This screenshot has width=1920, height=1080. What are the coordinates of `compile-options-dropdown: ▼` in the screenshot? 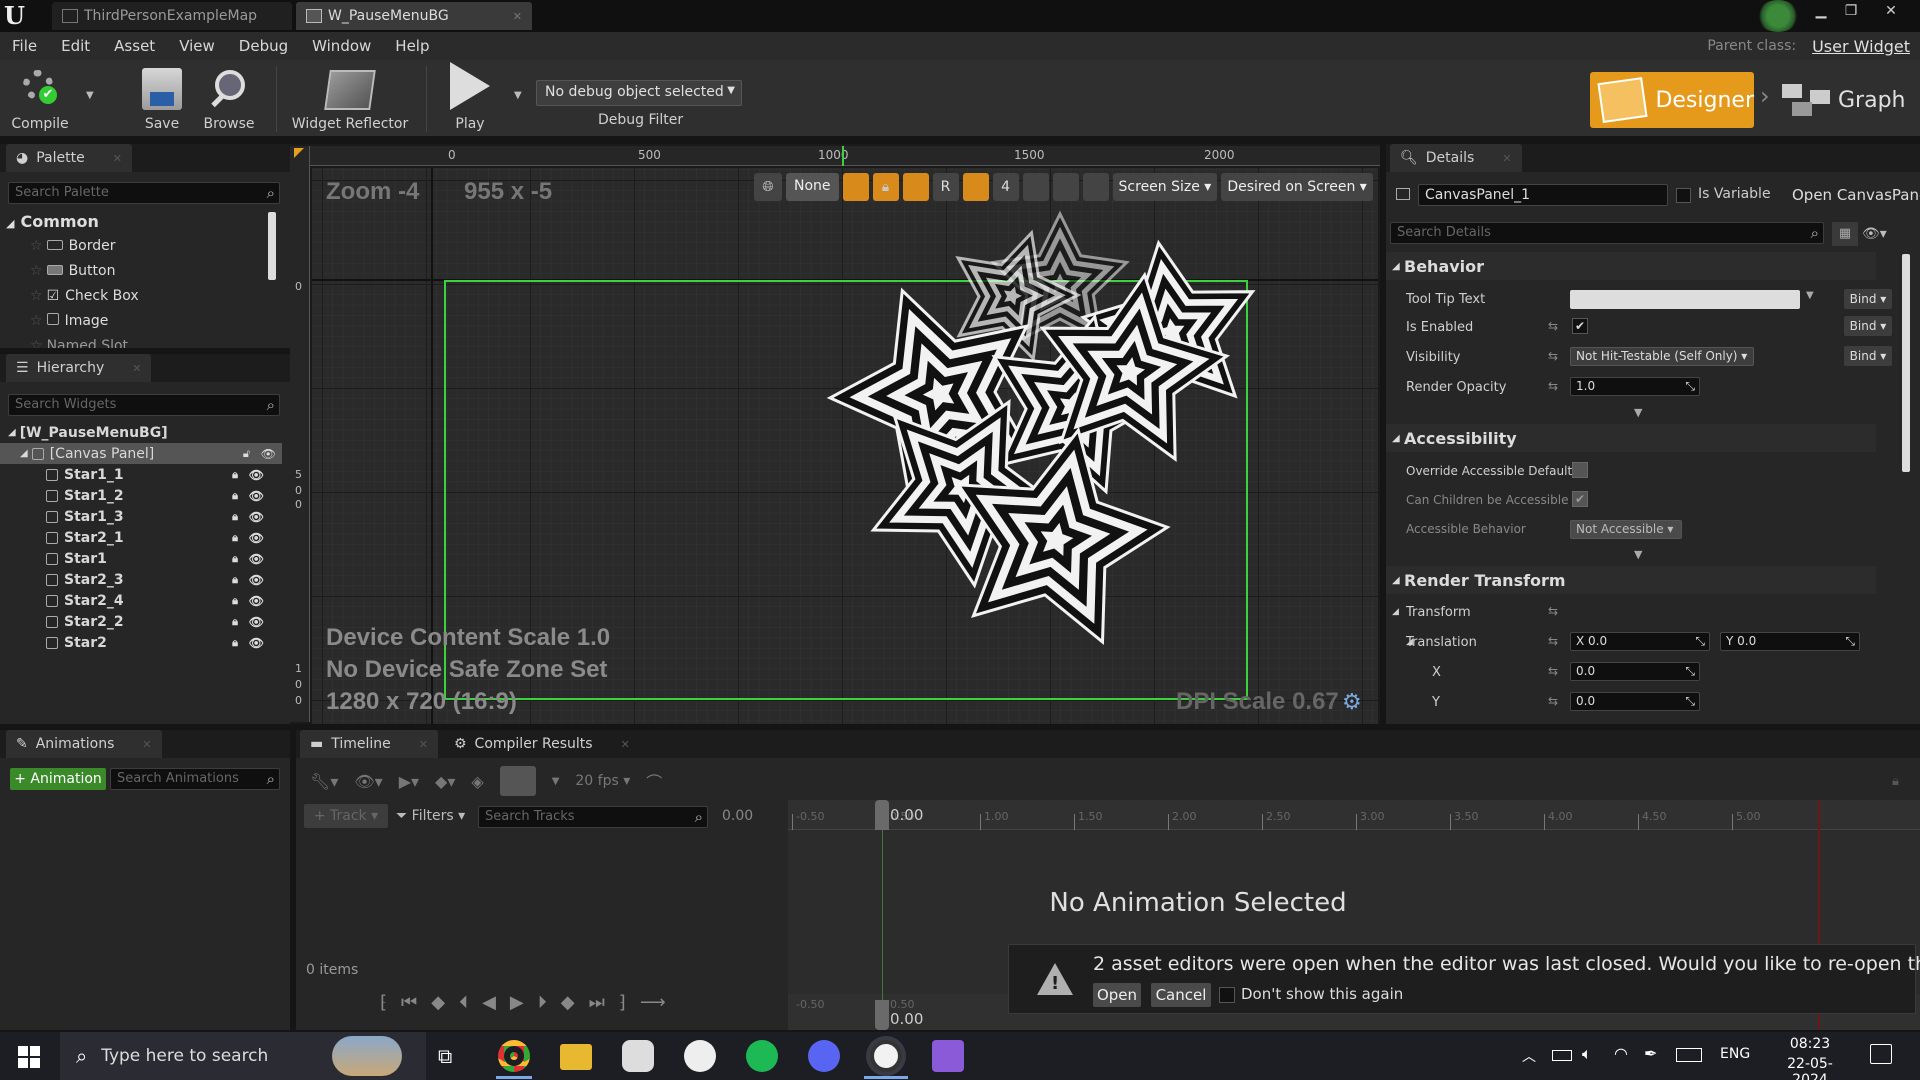 It's located at (90, 95).